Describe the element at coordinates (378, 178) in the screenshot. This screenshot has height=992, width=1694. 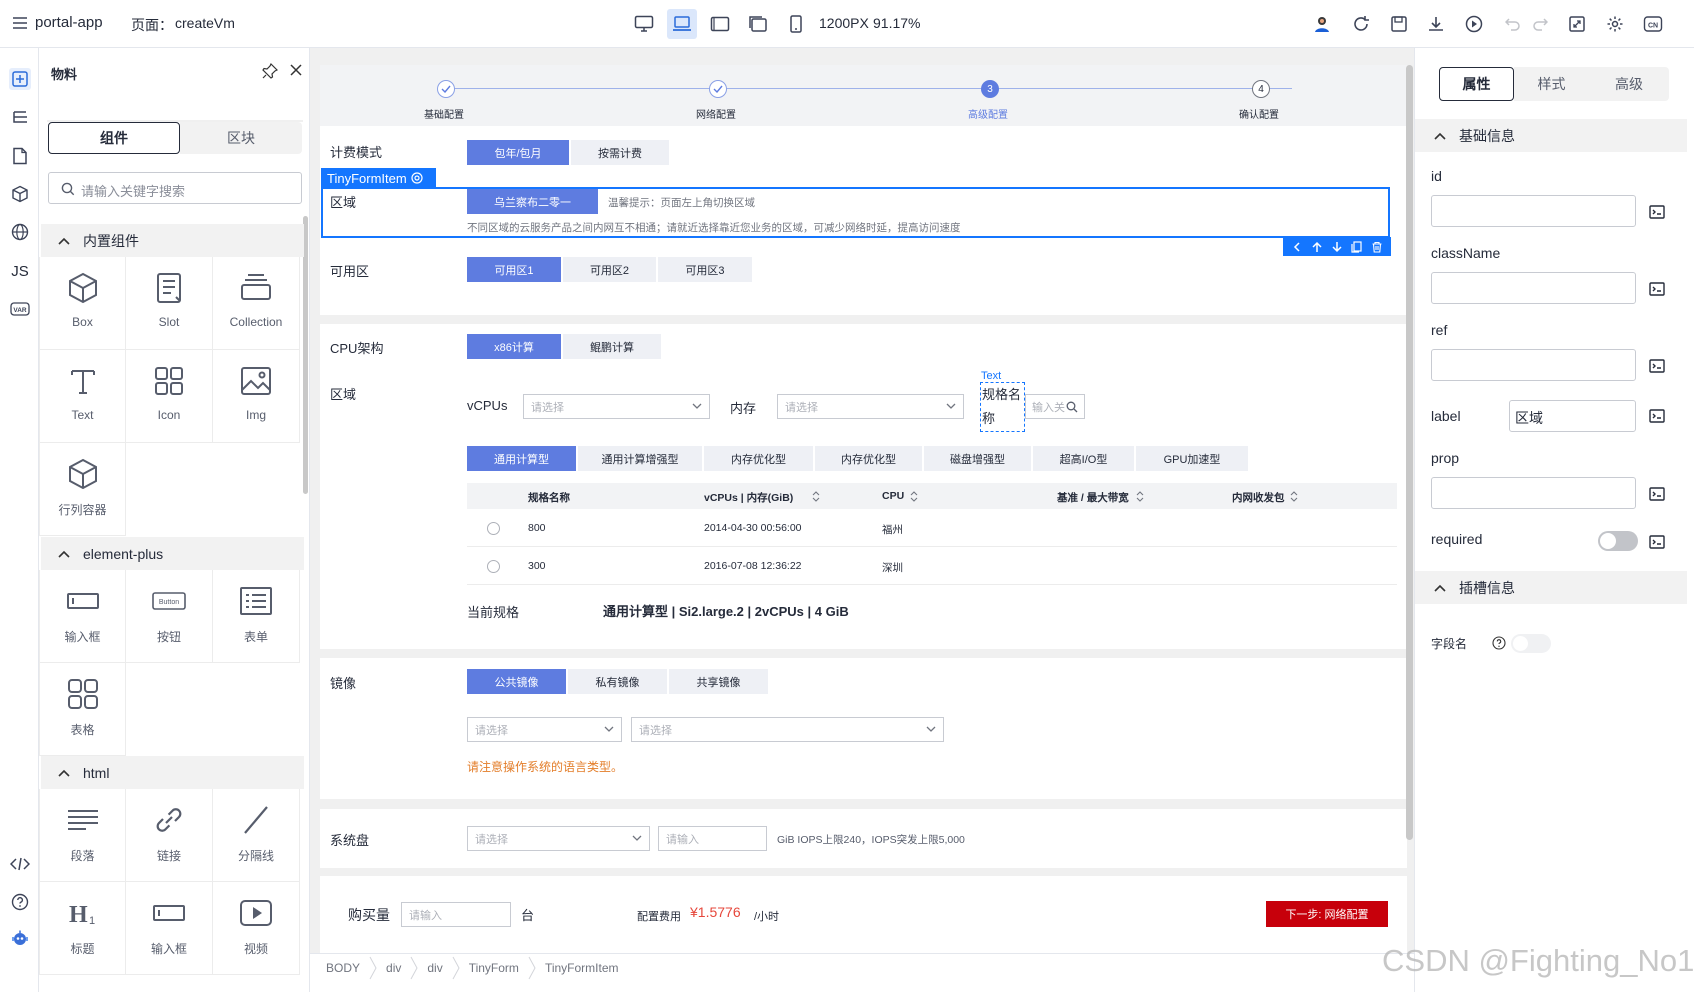
I see `selected-component-tag: TinyFormItem` at that location.